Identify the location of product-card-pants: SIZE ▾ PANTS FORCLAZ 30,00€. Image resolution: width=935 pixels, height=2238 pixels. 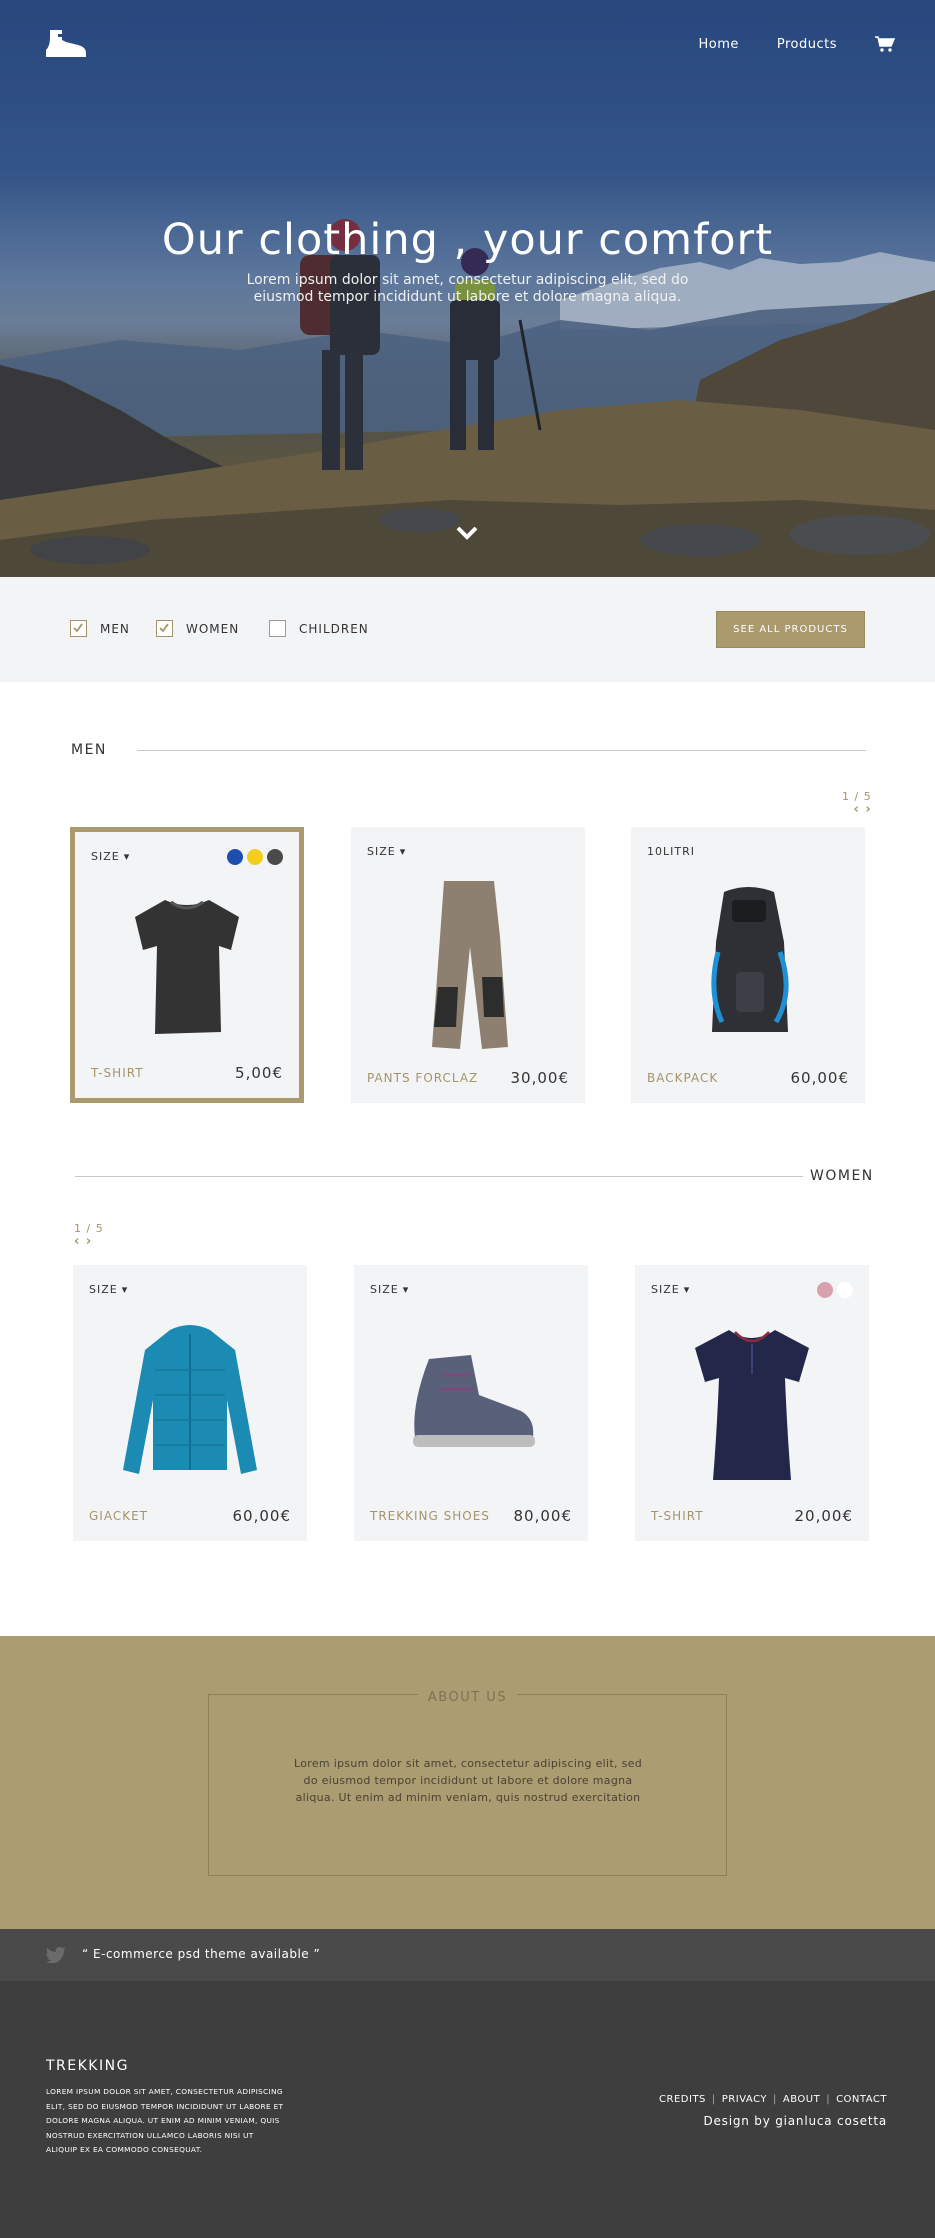
(468, 965).